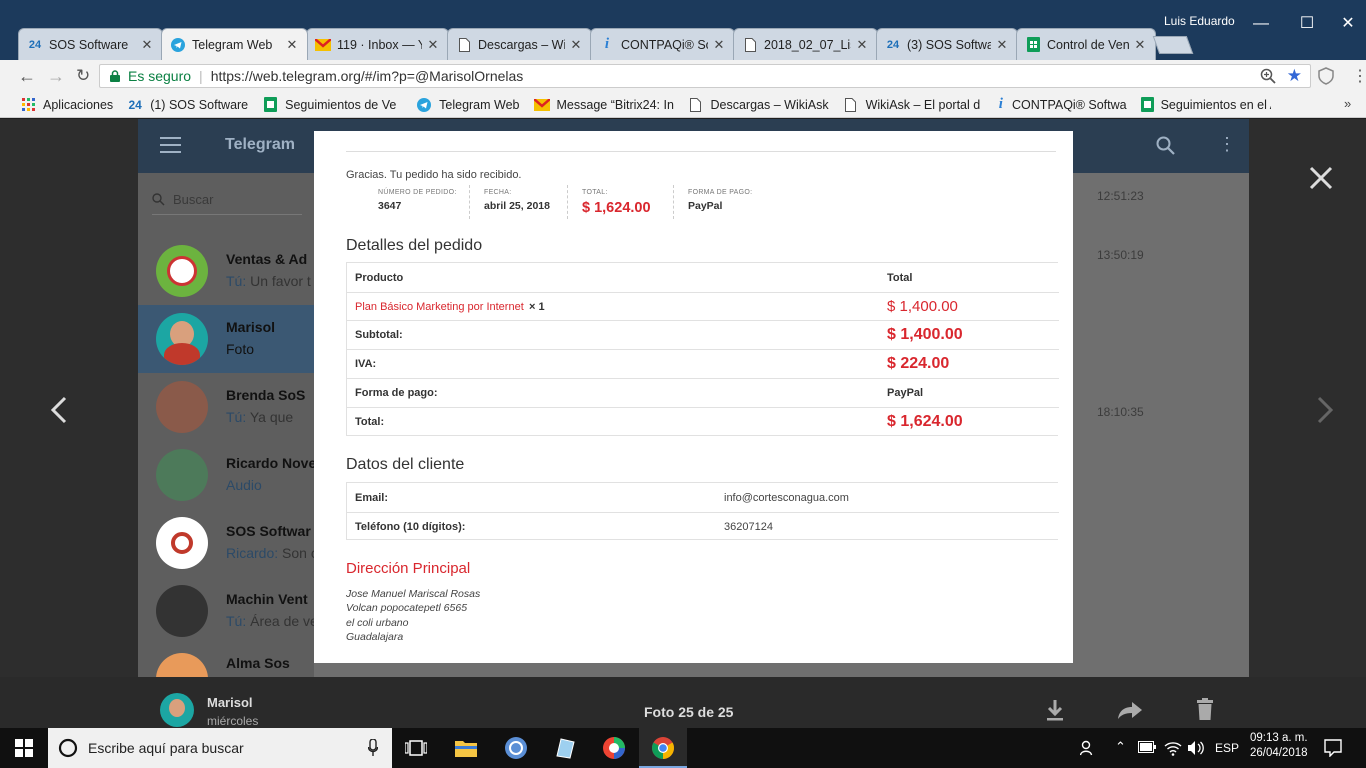 The width and height of the screenshot is (1366, 768). I want to click on address-title: Dirección Principal, so click(408, 568).